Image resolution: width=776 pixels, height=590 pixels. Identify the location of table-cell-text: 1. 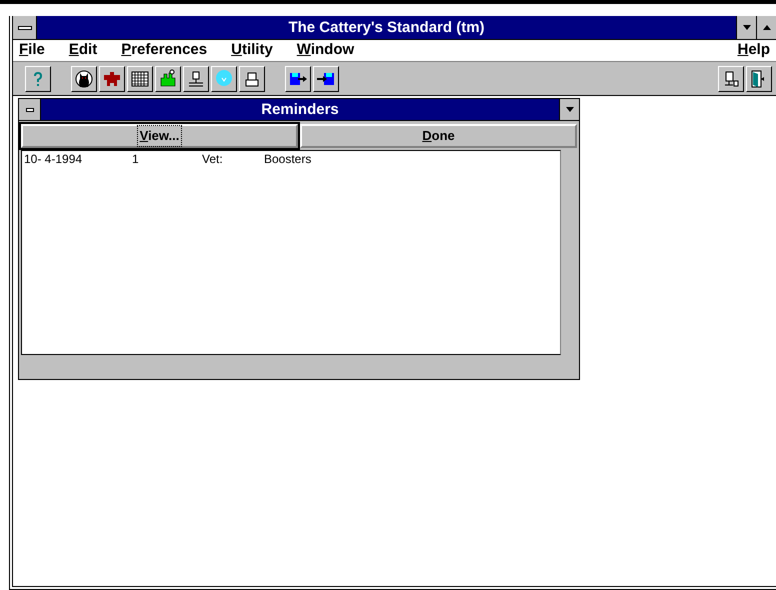
(135, 159).